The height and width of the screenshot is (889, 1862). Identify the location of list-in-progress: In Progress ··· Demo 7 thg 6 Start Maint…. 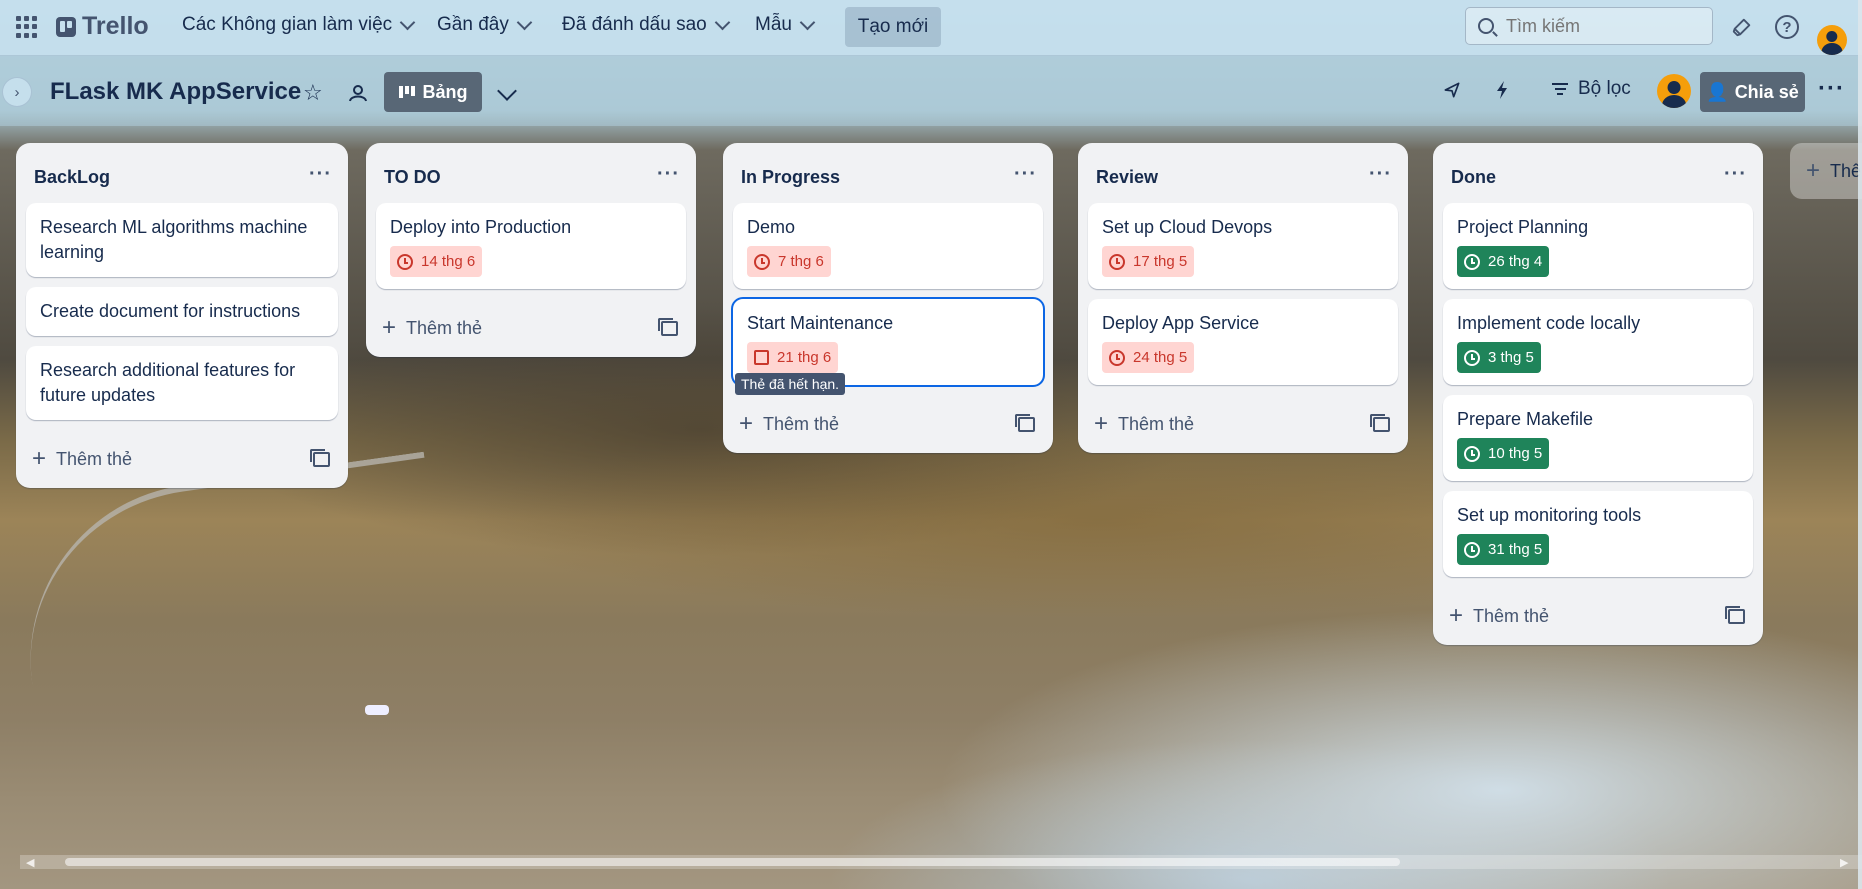
(888, 298).